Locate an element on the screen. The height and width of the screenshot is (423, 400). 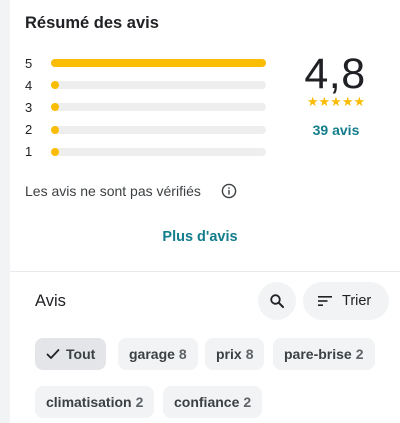
left-edge-panel is located at coordinates (5, 211).